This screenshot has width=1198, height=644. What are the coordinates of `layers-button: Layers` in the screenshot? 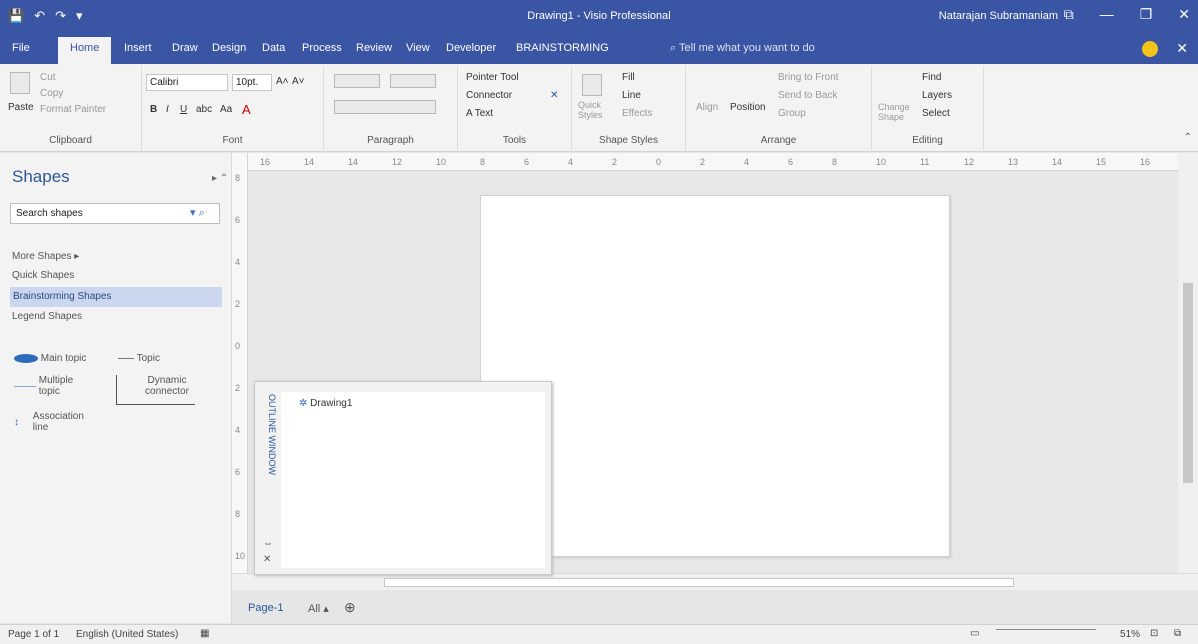 It's located at (937, 95).